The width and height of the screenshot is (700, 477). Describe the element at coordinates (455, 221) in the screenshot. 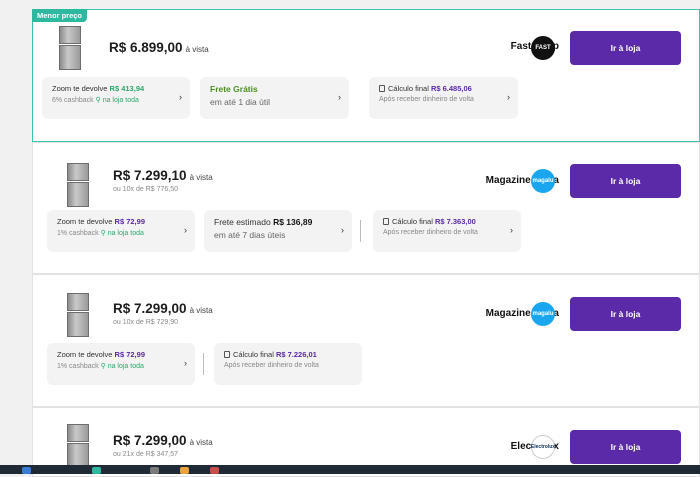

I see `final-value: R$ 7.363,00` at that location.